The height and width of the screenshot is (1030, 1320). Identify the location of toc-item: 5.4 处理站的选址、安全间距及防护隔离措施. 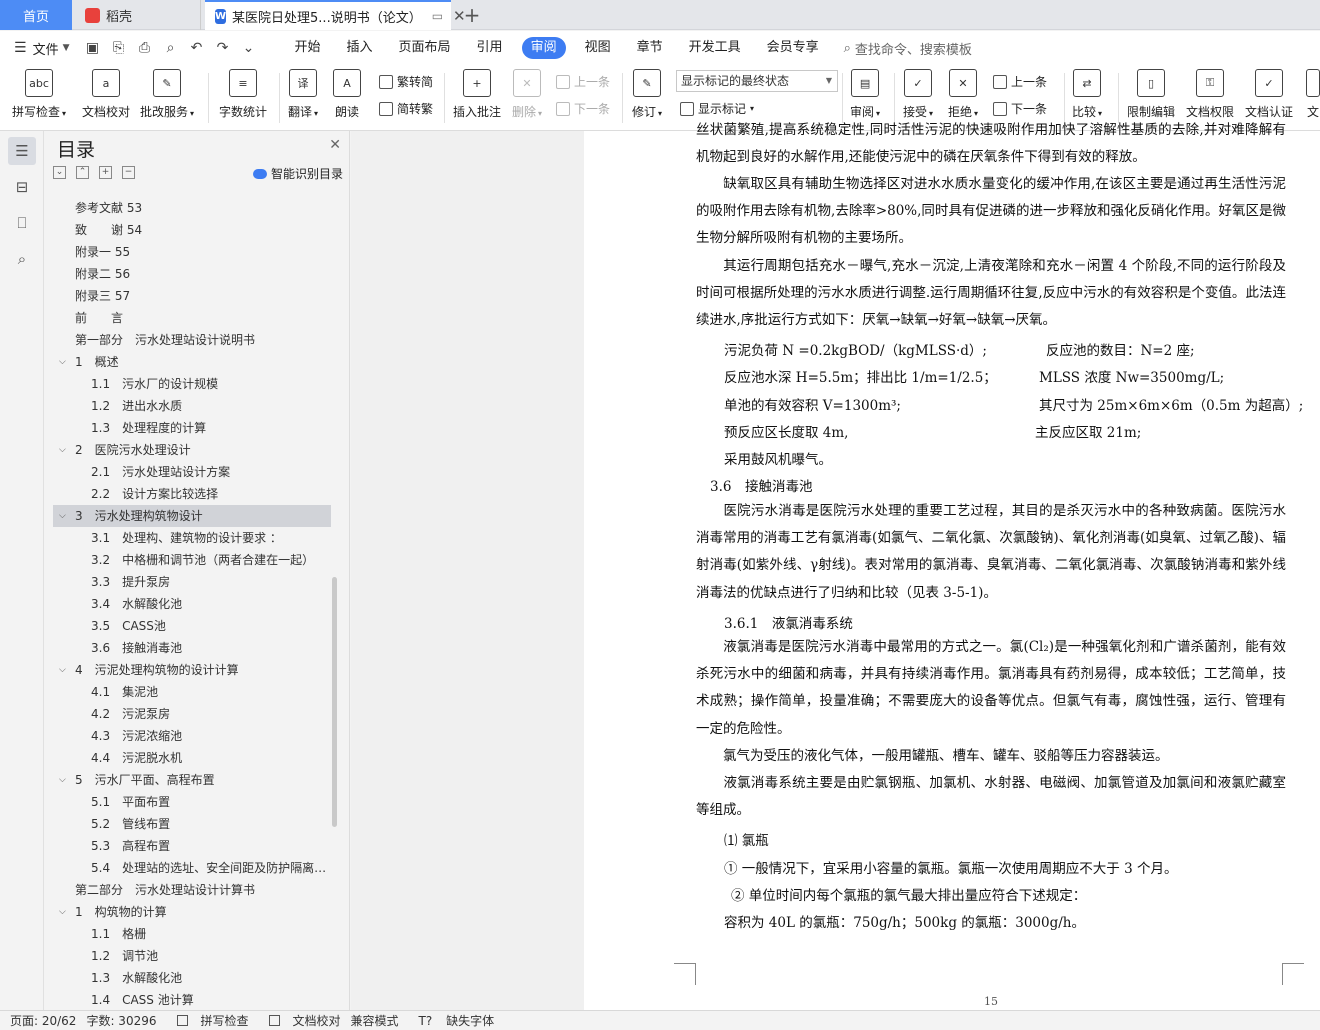
(192, 868).